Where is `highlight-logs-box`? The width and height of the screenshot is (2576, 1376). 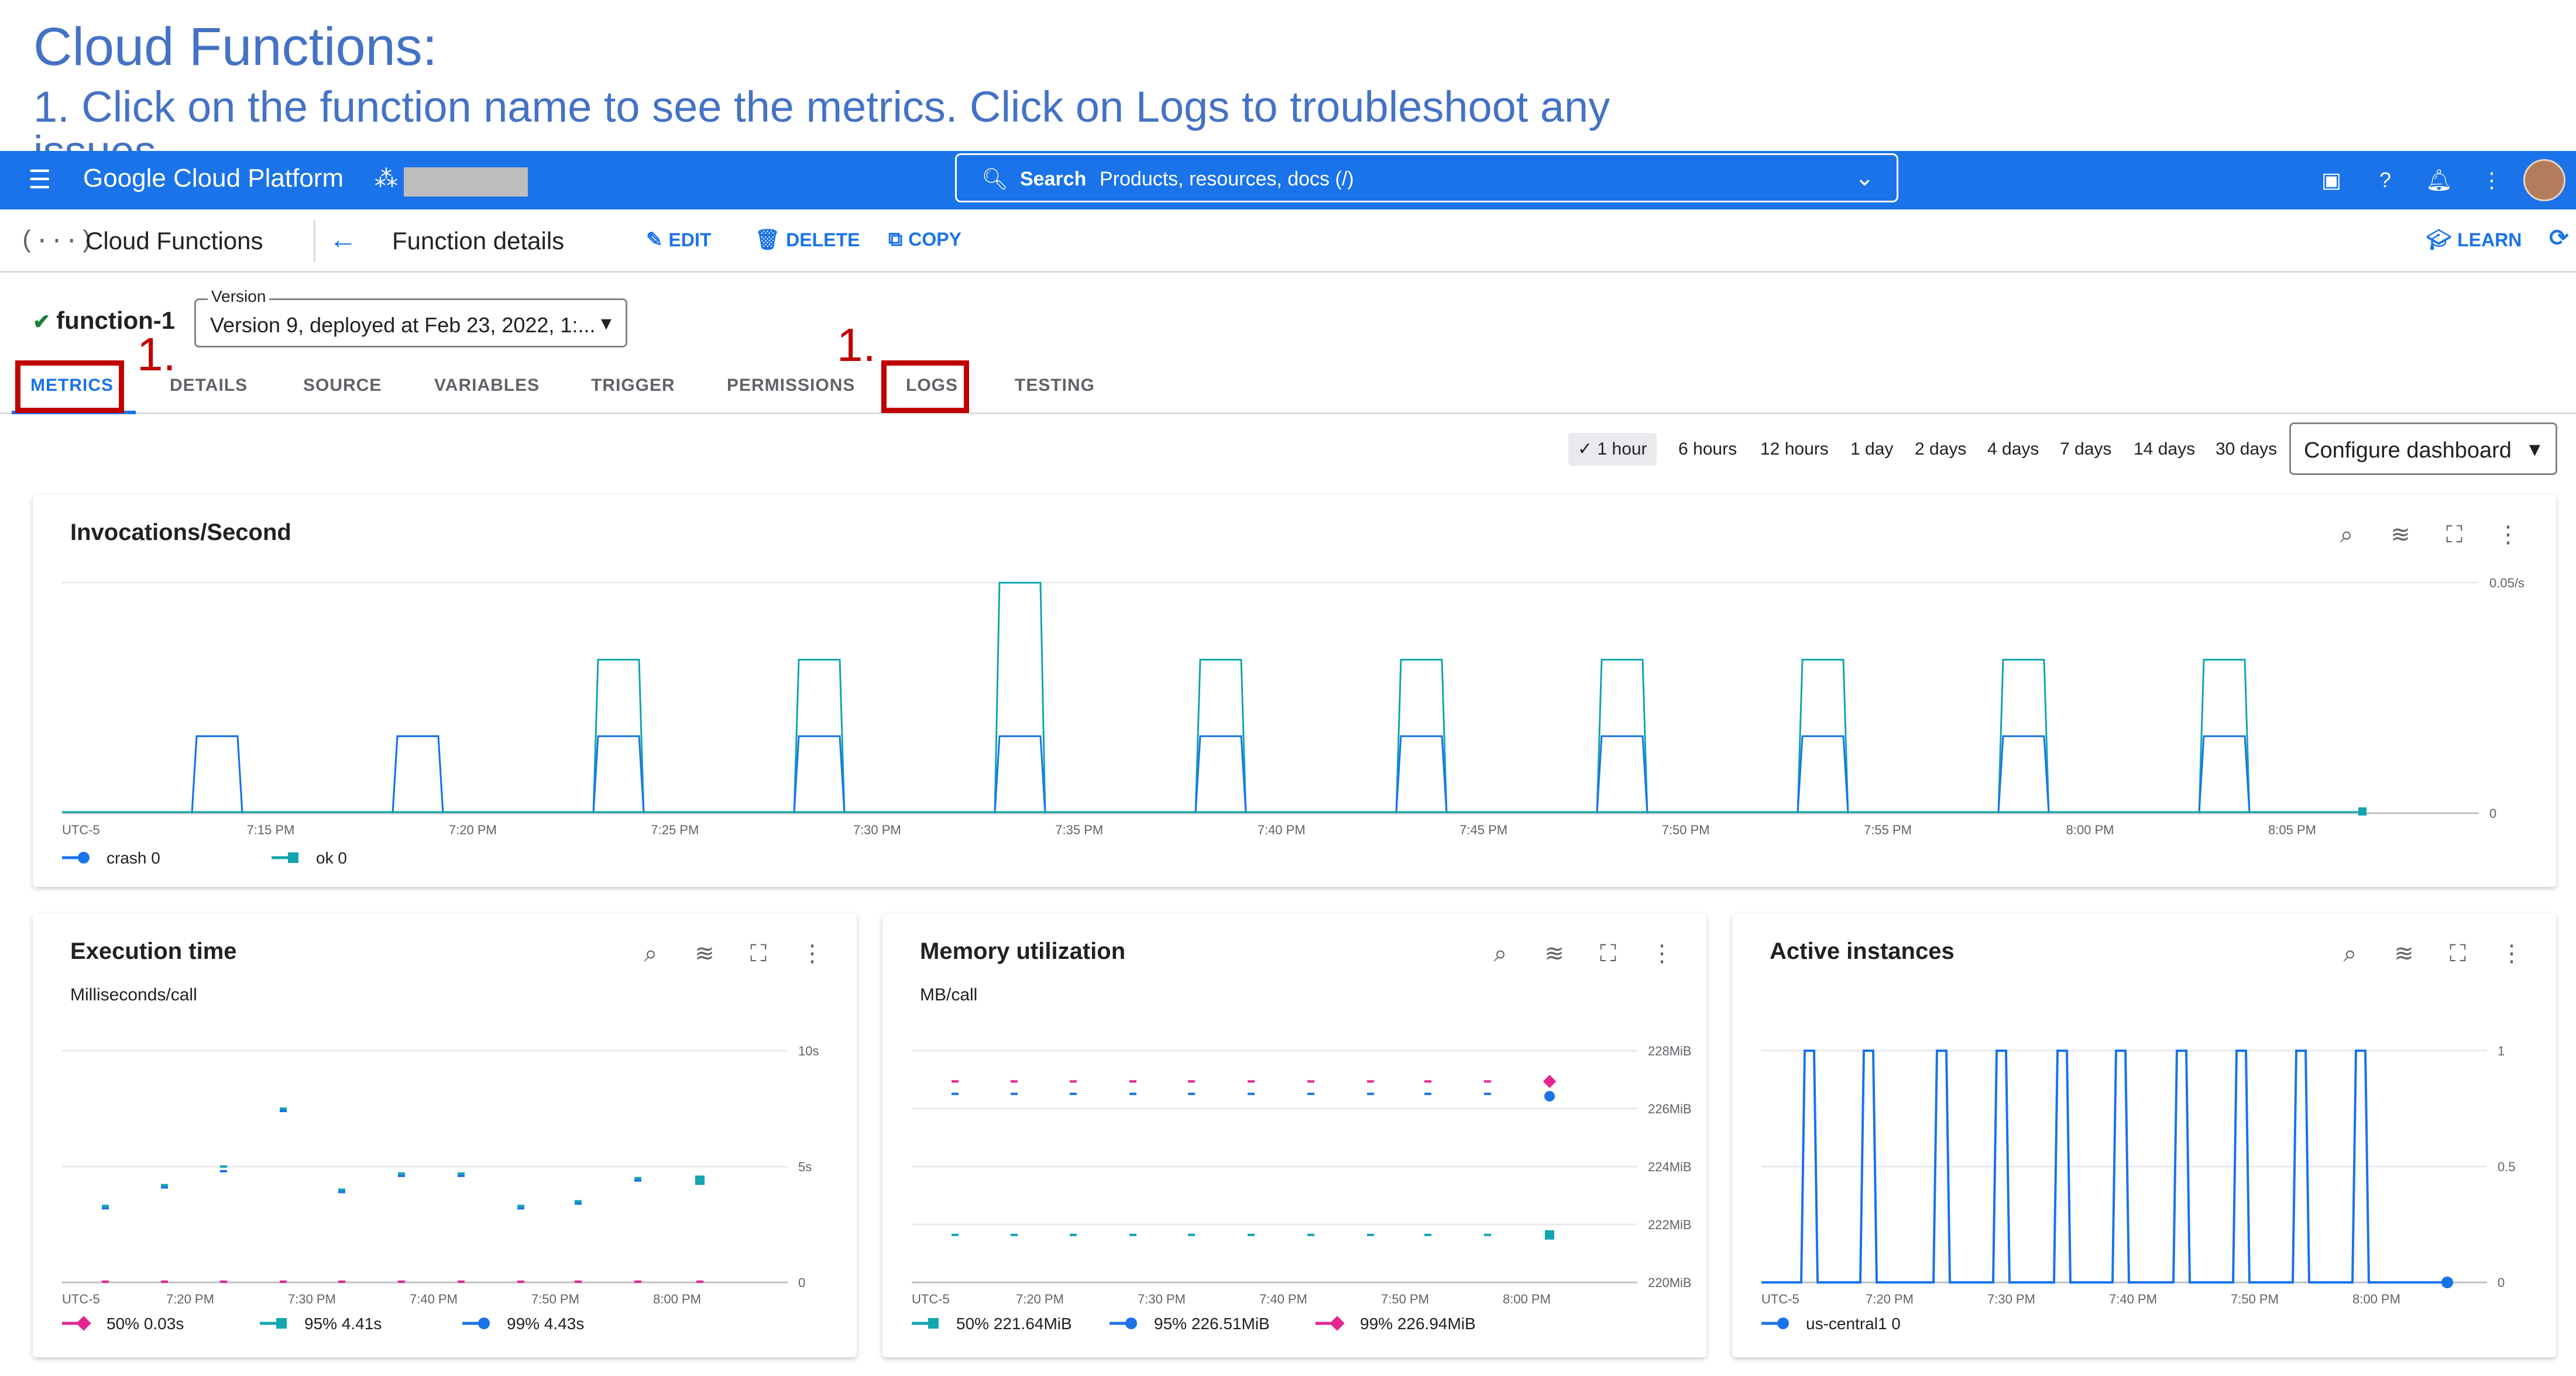 highlight-logs-box is located at coordinates (925, 386).